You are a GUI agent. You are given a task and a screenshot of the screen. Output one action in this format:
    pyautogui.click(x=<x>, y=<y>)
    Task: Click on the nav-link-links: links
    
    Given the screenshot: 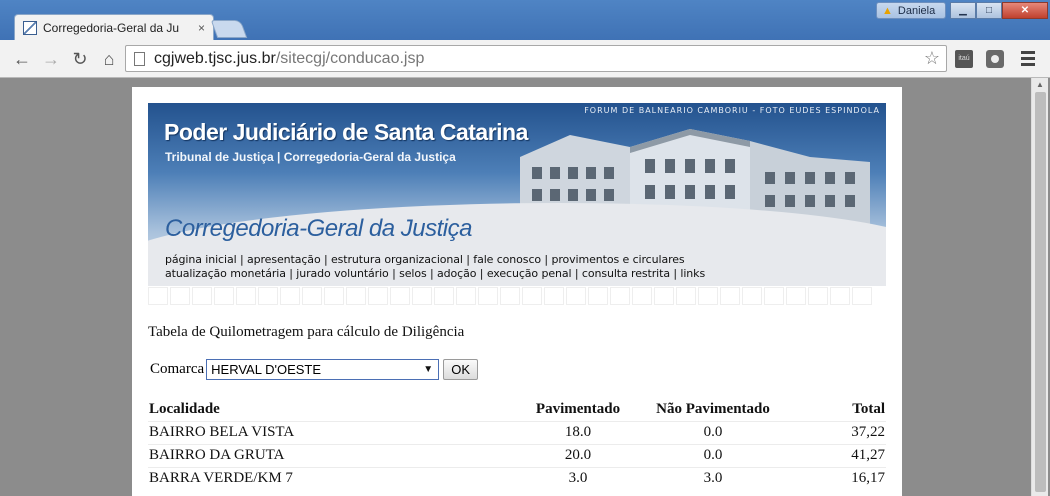 What is the action you would take?
    pyautogui.click(x=692, y=273)
    